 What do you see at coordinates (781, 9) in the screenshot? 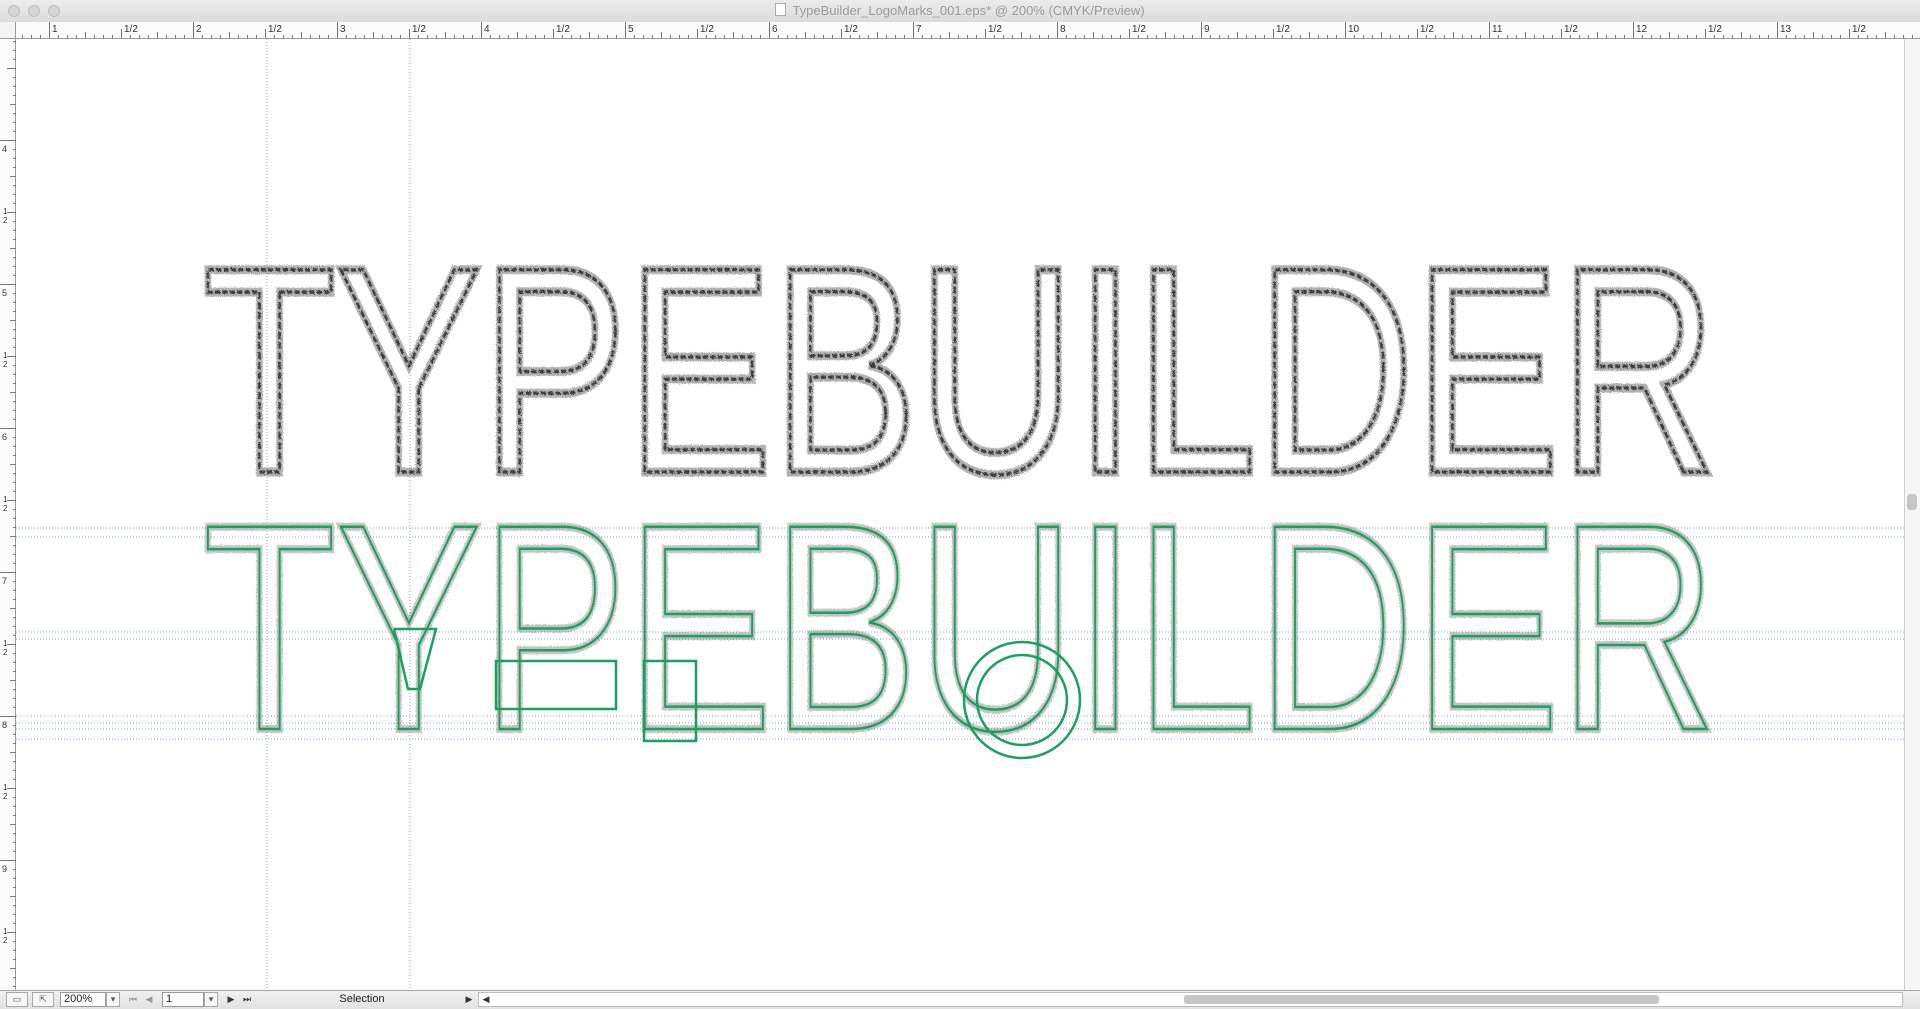
I see `document-icon` at bounding box center [781, 9].